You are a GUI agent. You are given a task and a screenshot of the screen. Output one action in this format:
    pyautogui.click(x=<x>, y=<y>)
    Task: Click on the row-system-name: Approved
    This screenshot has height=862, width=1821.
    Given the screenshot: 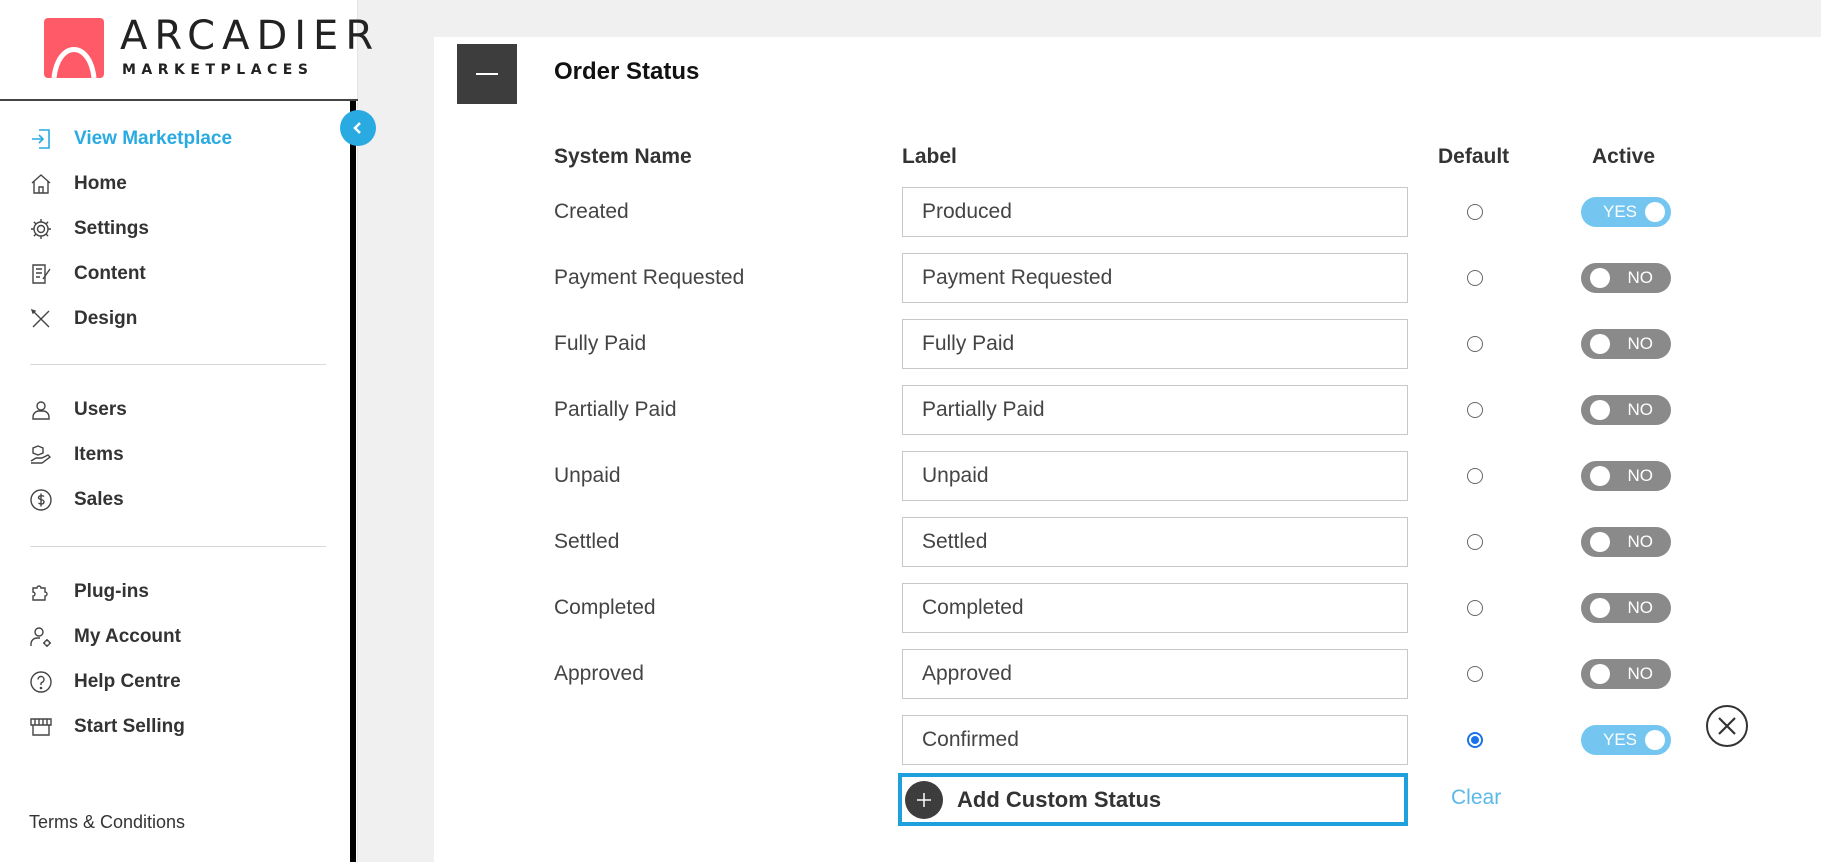 What is the action you would take?
    pyautogui.click(x=599, y=673)
    